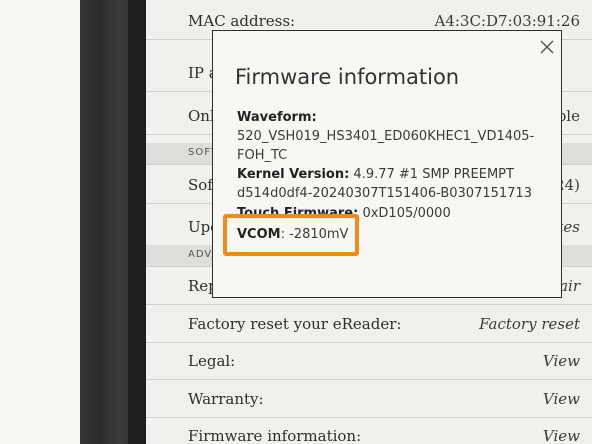 The height and width of the screenshot is (444, 592). Describe the element at coordinates (137, 222) in the screenshot. I see `bezel-edge` at that location.